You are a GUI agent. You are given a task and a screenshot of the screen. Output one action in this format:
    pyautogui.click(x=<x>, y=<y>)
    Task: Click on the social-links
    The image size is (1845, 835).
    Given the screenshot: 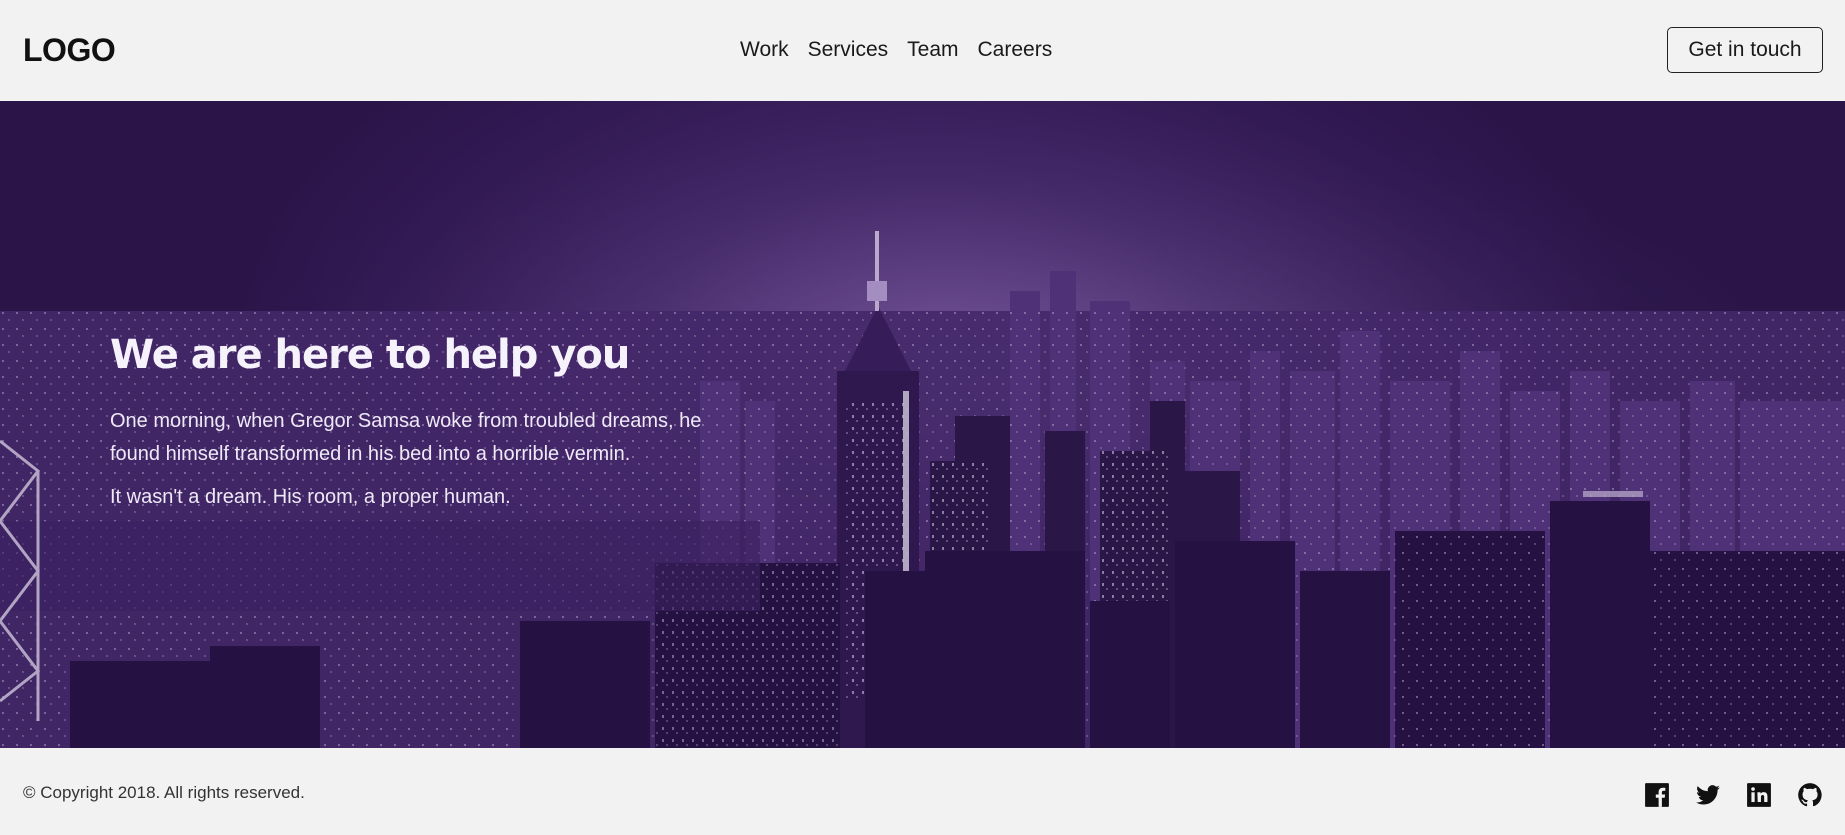 What is the action you would take?
    pyautogui.click(x=1733, y=795)
    